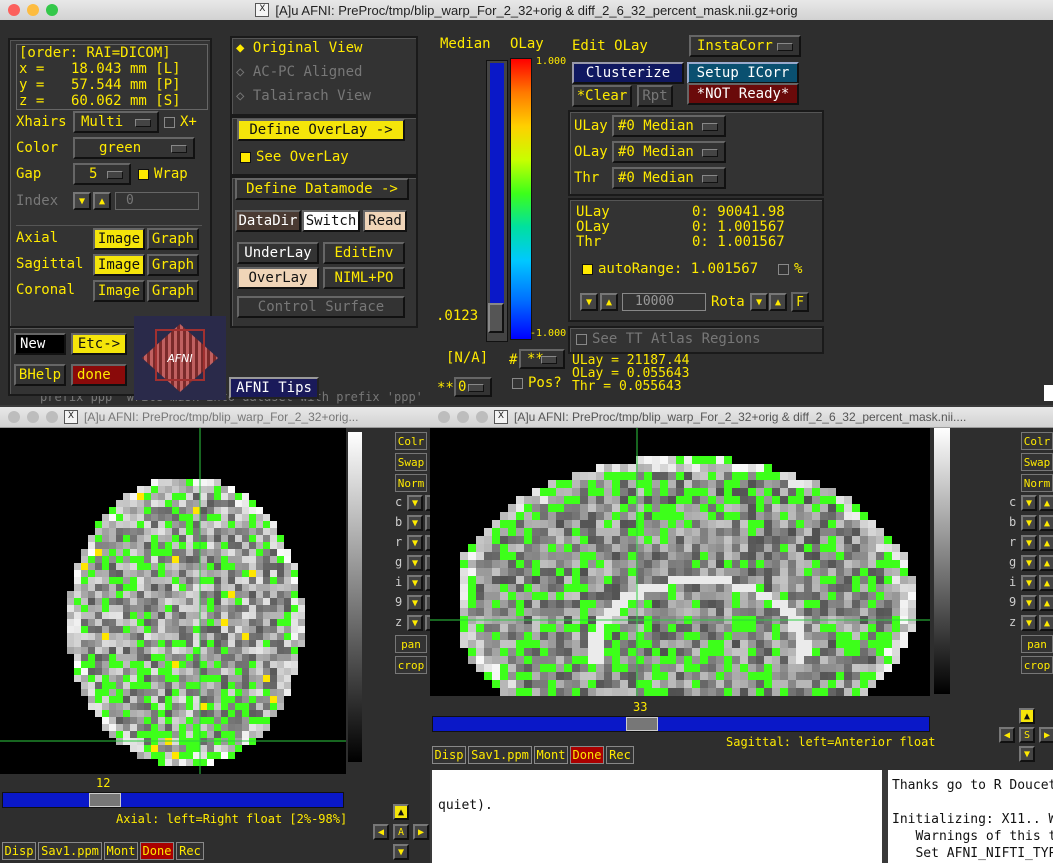  I want to click on axial-image-button: Image, so click(119, 239).